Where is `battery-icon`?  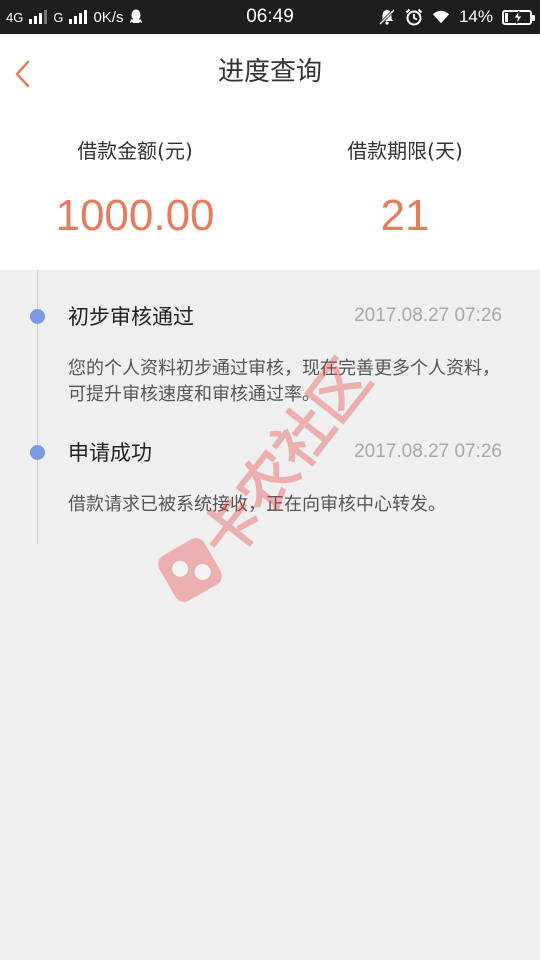
battery-icon is located at coordinates (518, 17).